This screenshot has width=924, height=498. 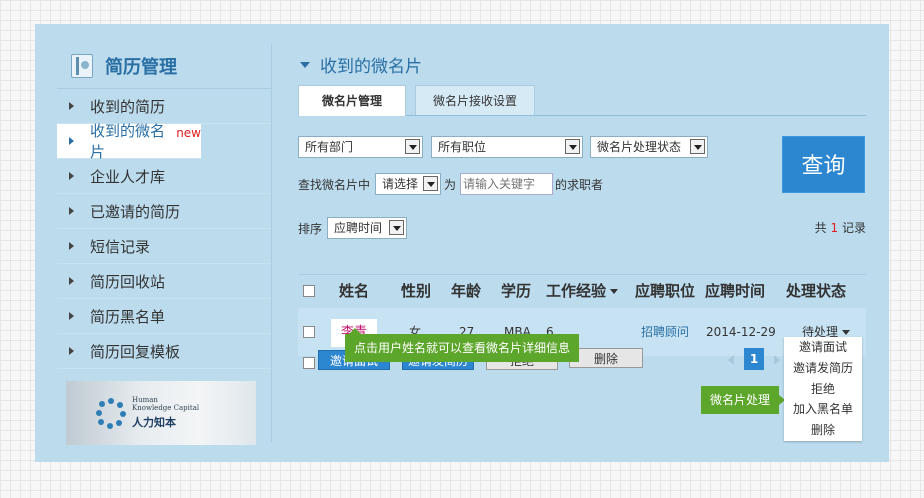 What do you see at coordinates (606, 358) in the screenshot?
I see `delete-button: 删除` at bounding box center [606, 358].